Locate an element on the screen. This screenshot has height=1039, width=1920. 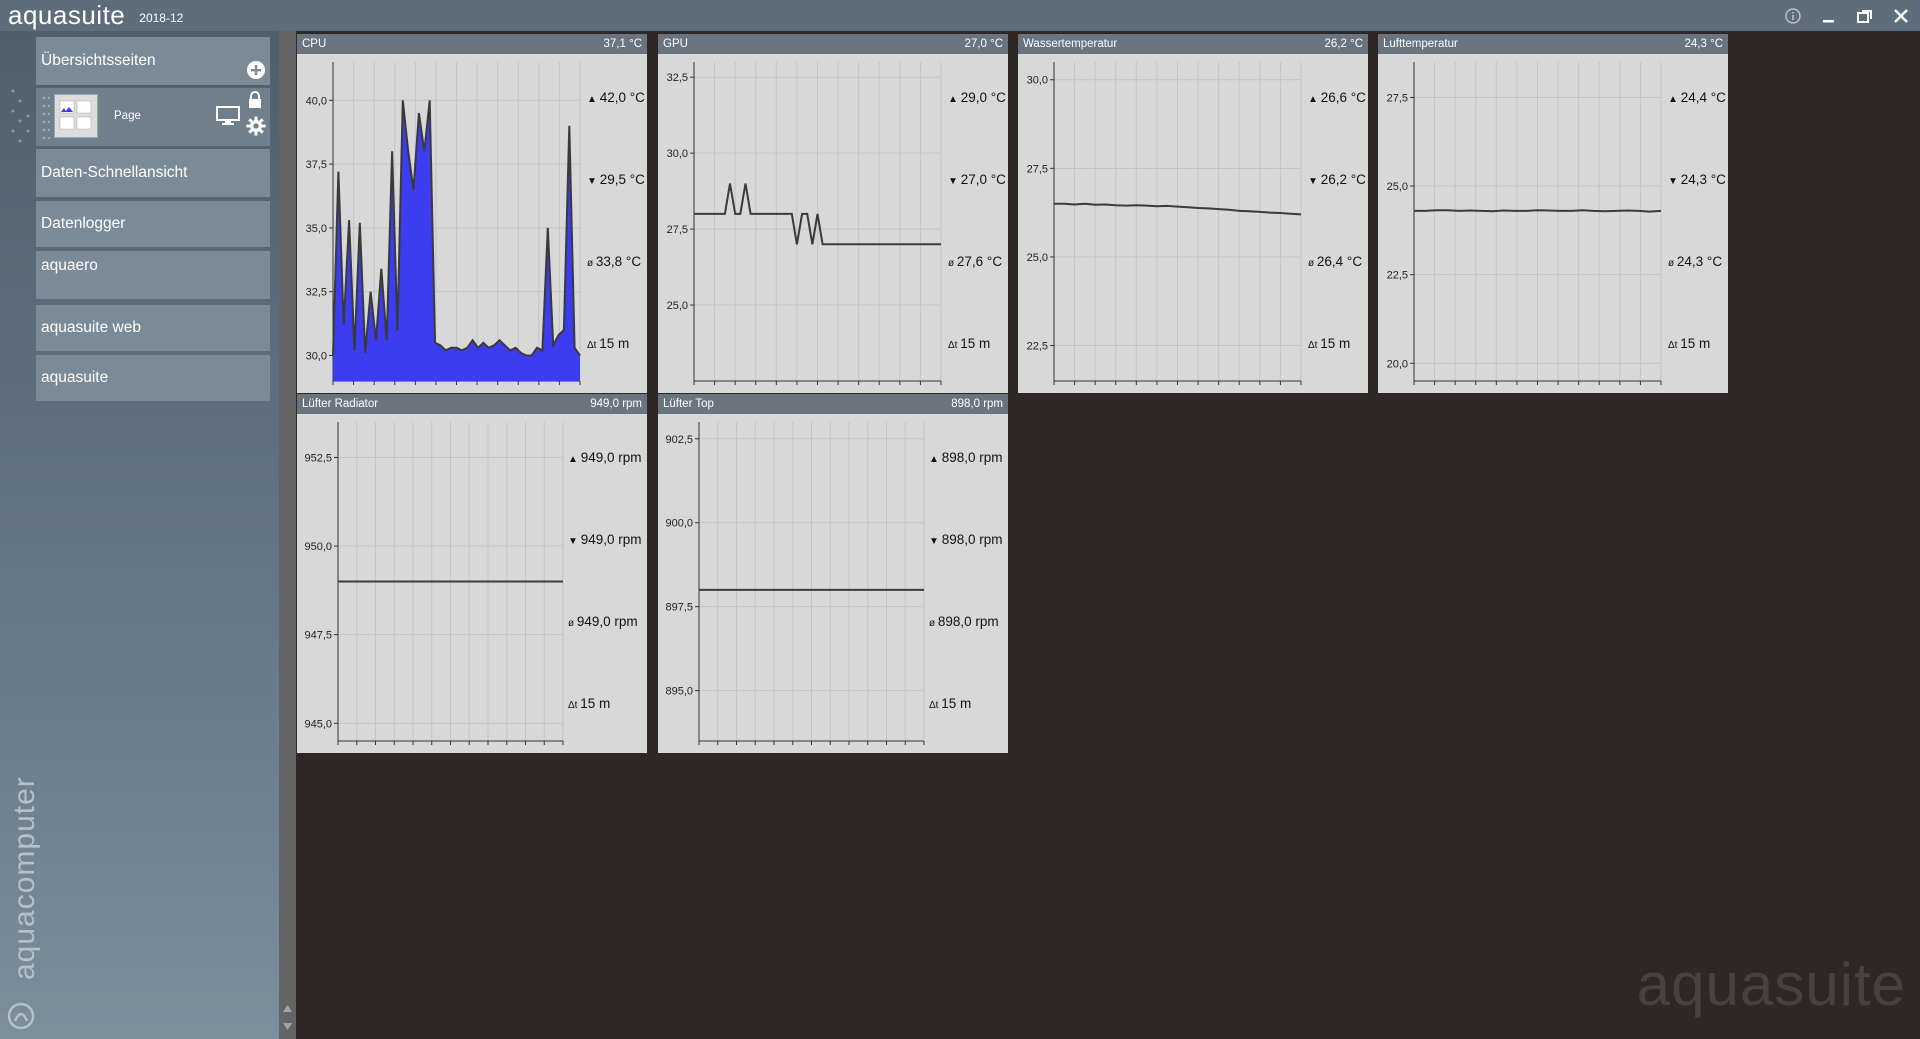
panel-title: Lüfter Top is located at coordinates (688, 404).